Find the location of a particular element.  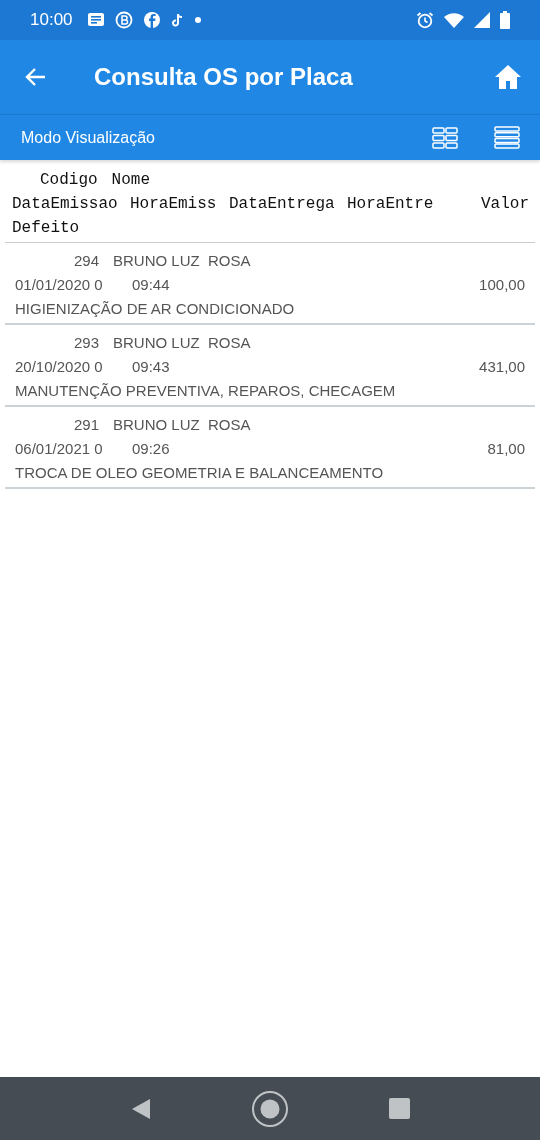

defect-text: TROCA DE OLEO GEOMETRIA E BALANCEAMENTO is located at coordinates (199, 473).